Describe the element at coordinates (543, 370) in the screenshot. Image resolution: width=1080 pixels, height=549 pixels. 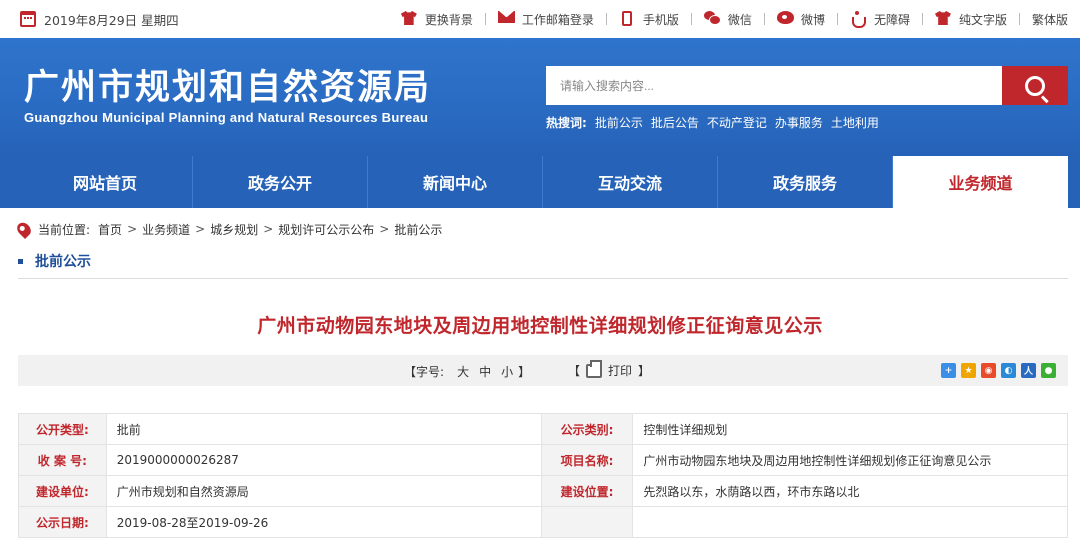
I see `article-toolbar: 【 字号: 大 中 小 】 【 打印 】 + ★ ◉ ◐ 人 ●` at that location.